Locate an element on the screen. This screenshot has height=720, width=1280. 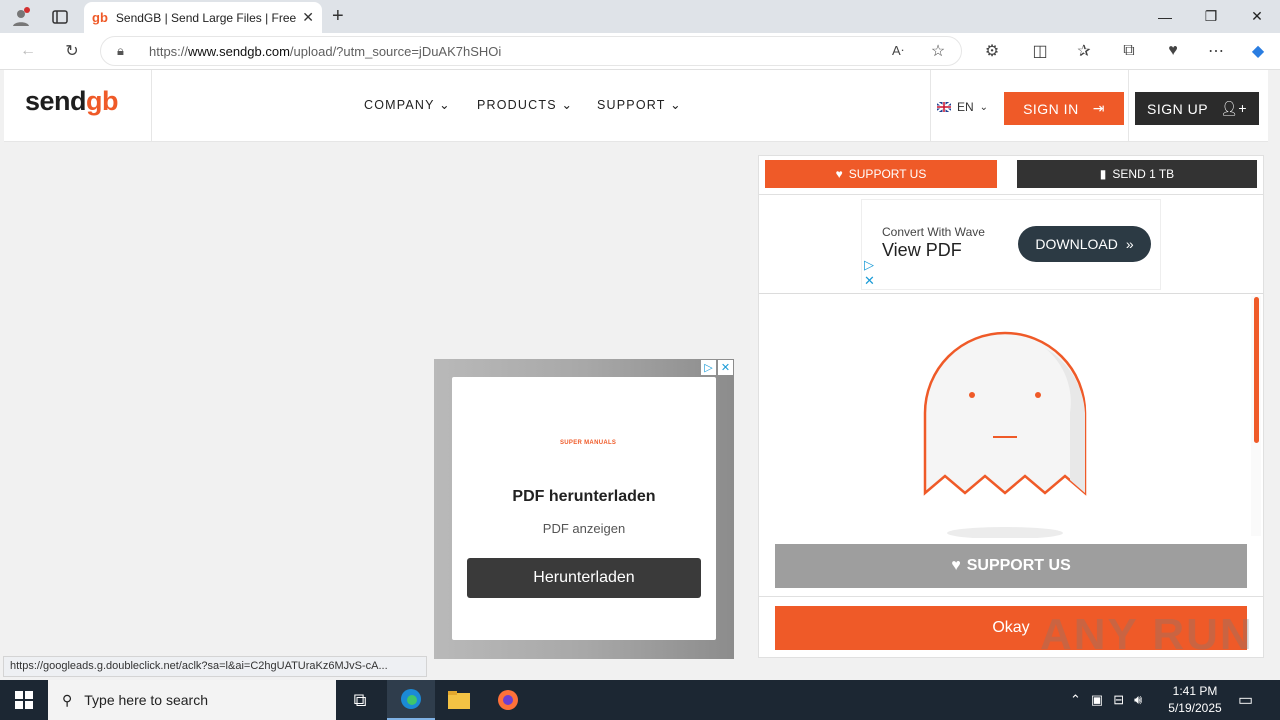
nav-company-label: COMPANY is located at coordinates (399, 105).